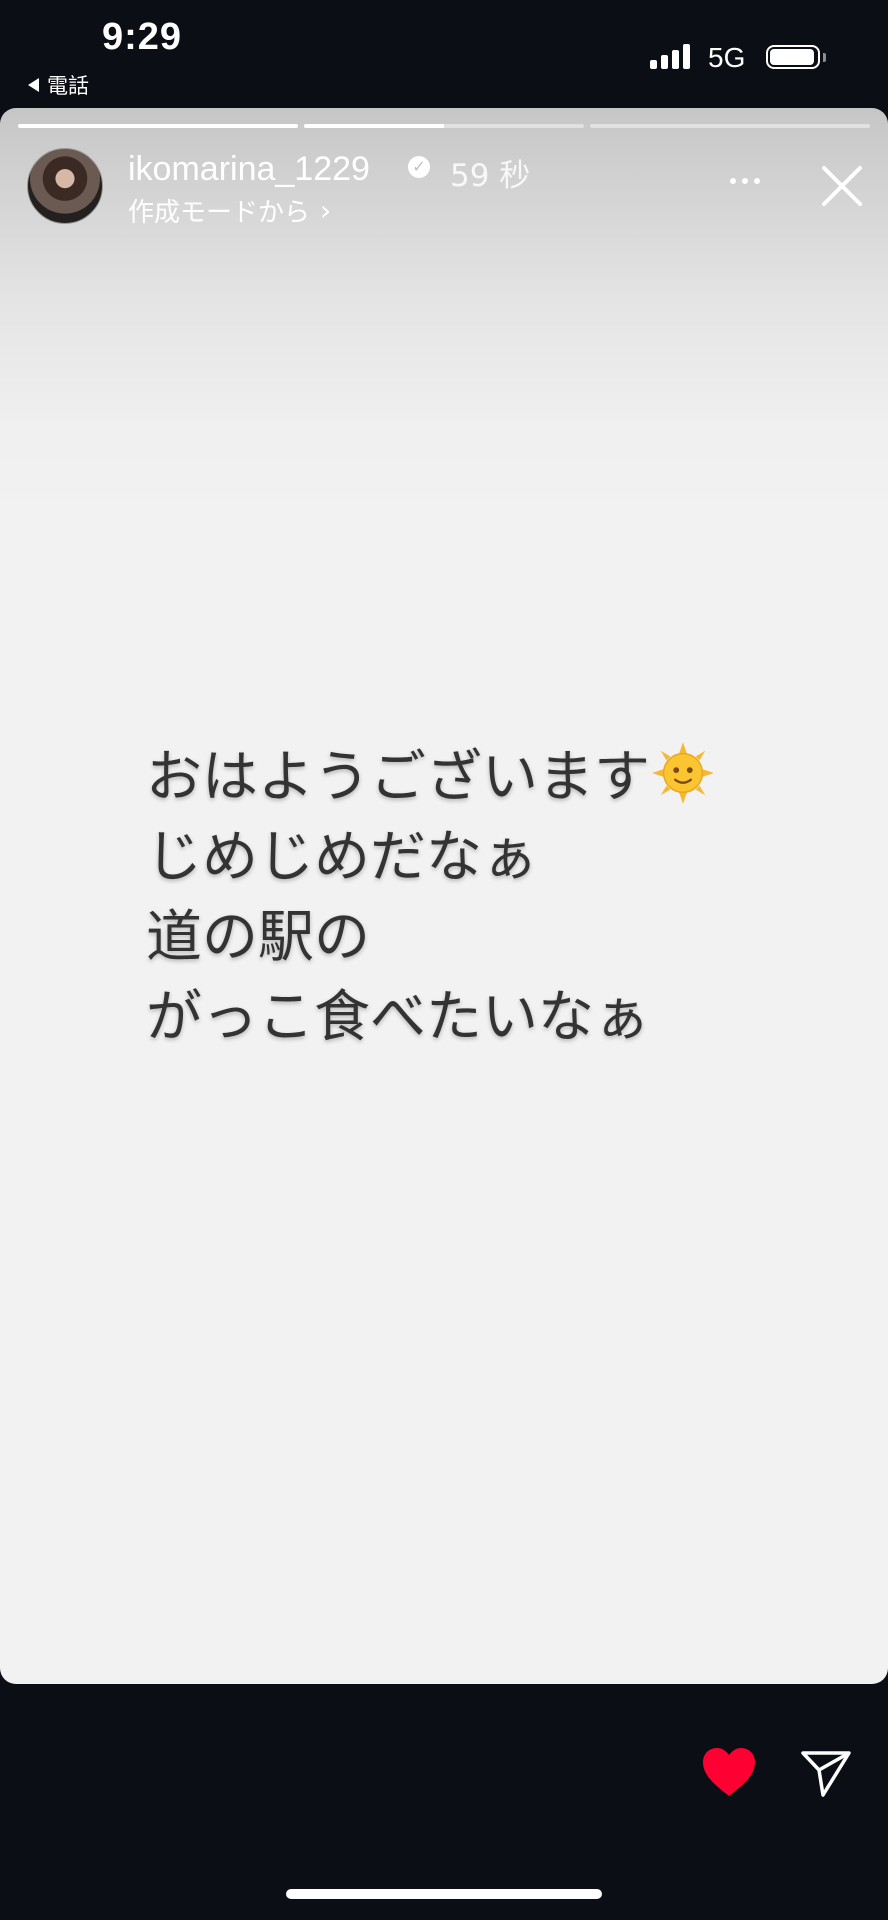 The width and height of the screenshot is (888, 1920). What do you see at coordinates (33, 85) in the screenshot?
I see `back-arrow-icon` at bounding box center [33, 85].